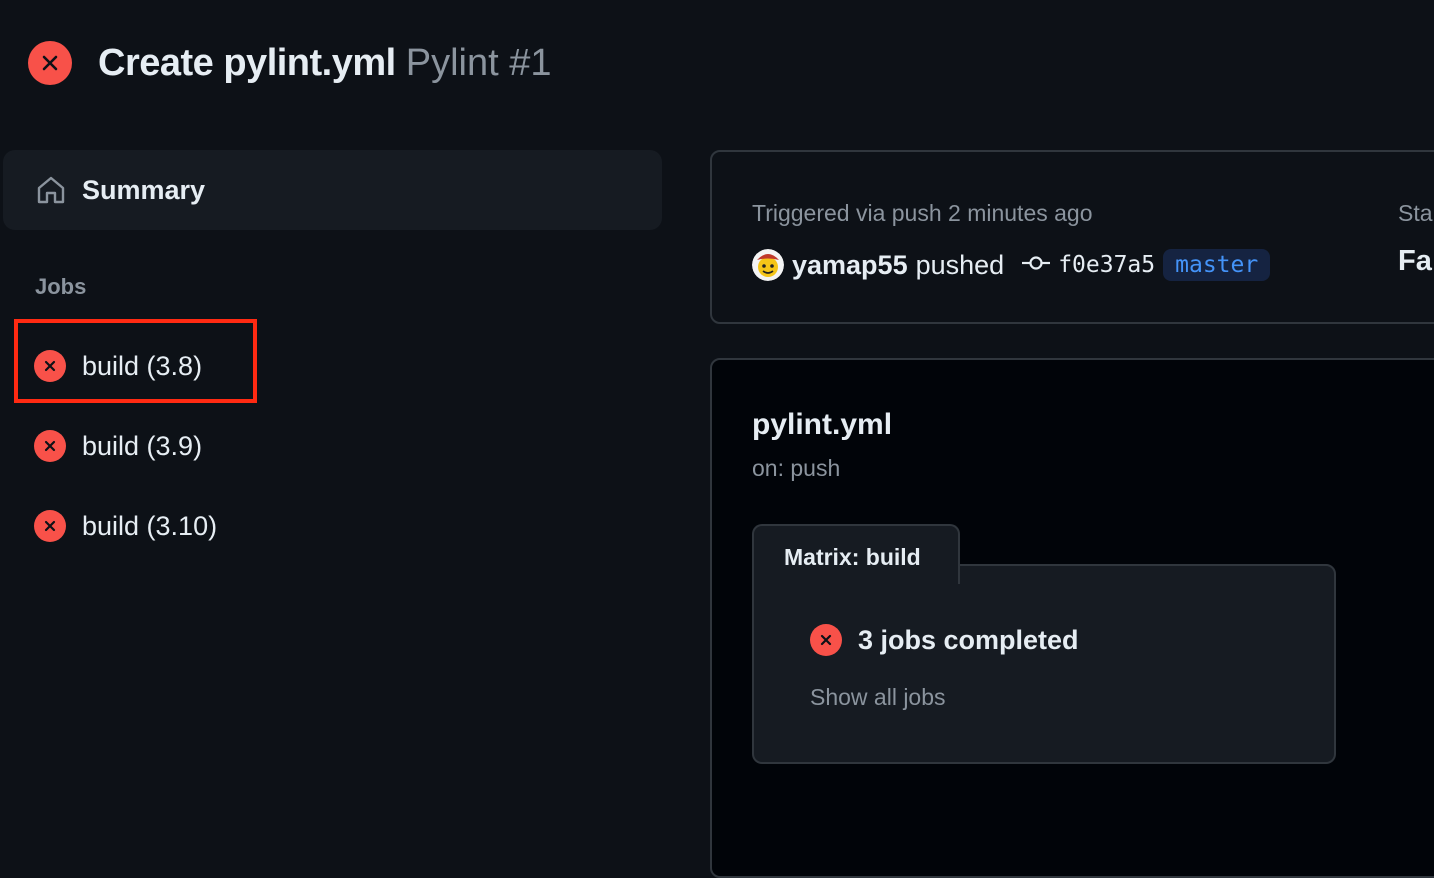  I want to click on job-label: build (3.9), so click(142, 445).